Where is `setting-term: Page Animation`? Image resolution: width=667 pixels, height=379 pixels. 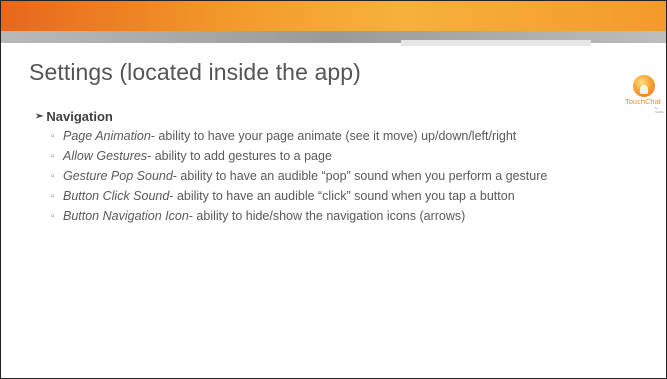 setting-term: Page Animation is located at coordinates (107, 136).